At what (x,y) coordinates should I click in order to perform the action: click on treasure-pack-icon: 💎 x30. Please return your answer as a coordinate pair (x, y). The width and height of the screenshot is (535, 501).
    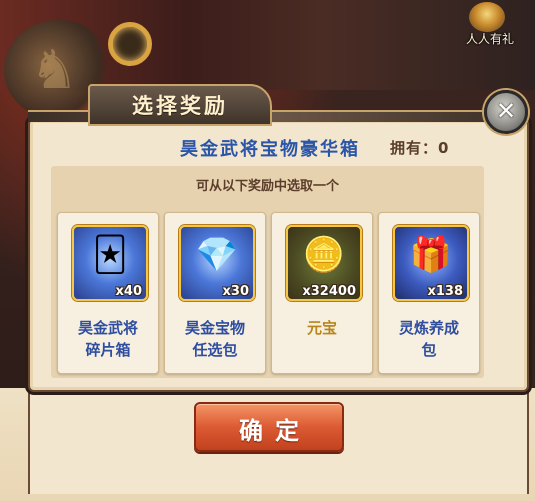
    Looking at the image, I should click on (217, 263).